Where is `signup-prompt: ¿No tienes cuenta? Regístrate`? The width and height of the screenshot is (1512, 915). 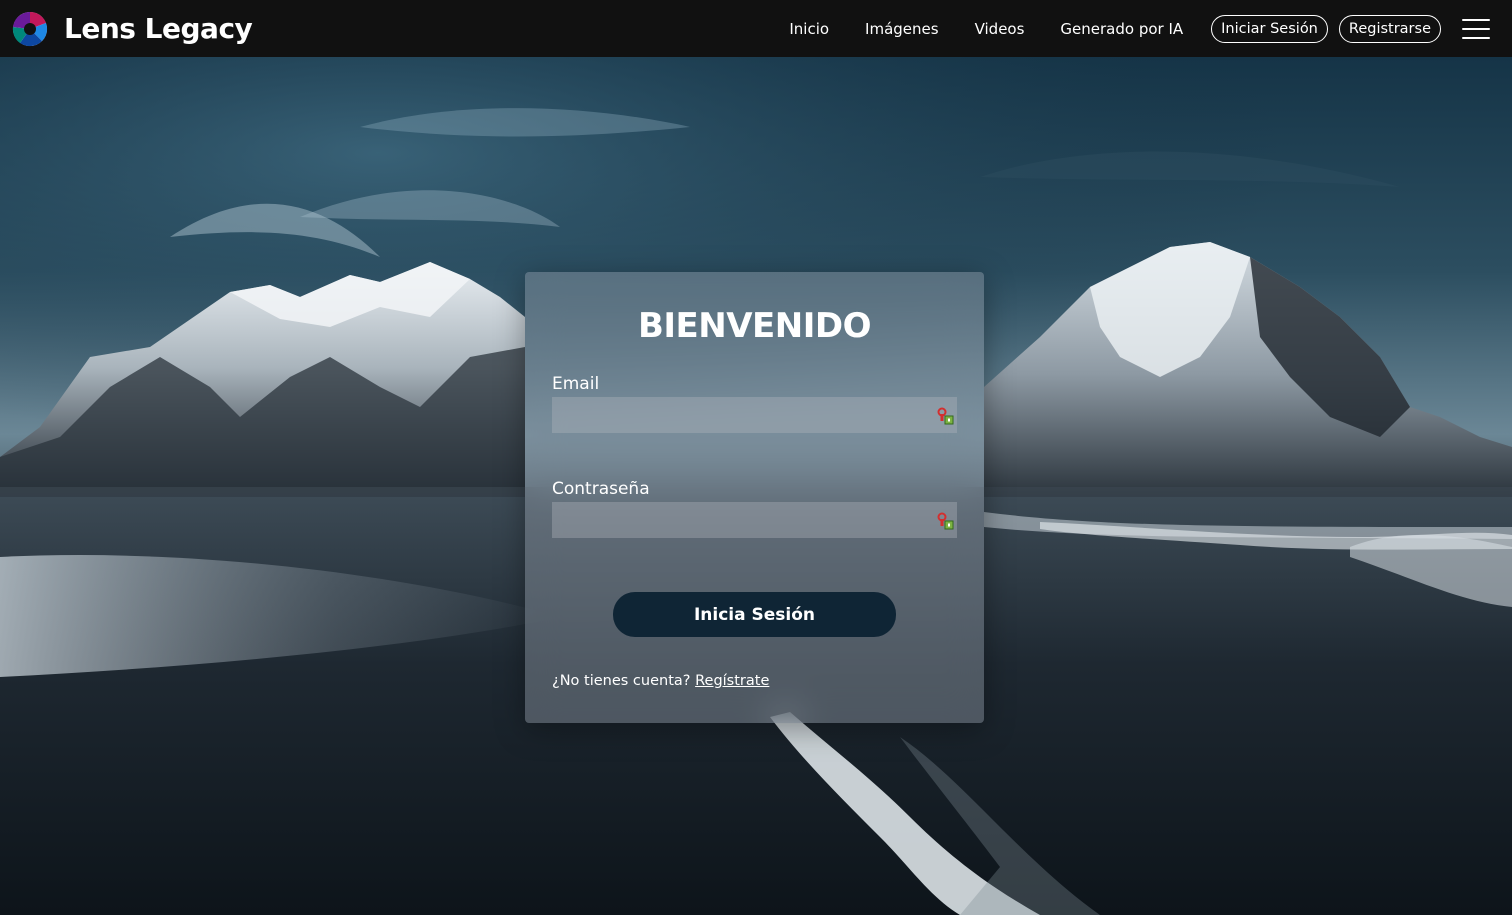
signup-prompt: ¿No tienes cuenta? Regístrate is located at coordinates (754, 681).